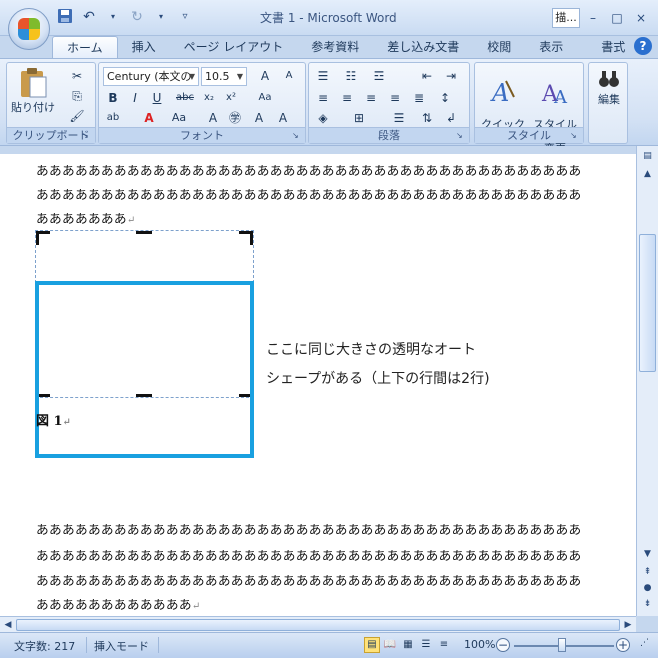 The height and width of the screenshot is (658, 658). Describe the element at coordinates (265, 98) in the screenshot. I see `clear-format-icon: Aa` at that location.